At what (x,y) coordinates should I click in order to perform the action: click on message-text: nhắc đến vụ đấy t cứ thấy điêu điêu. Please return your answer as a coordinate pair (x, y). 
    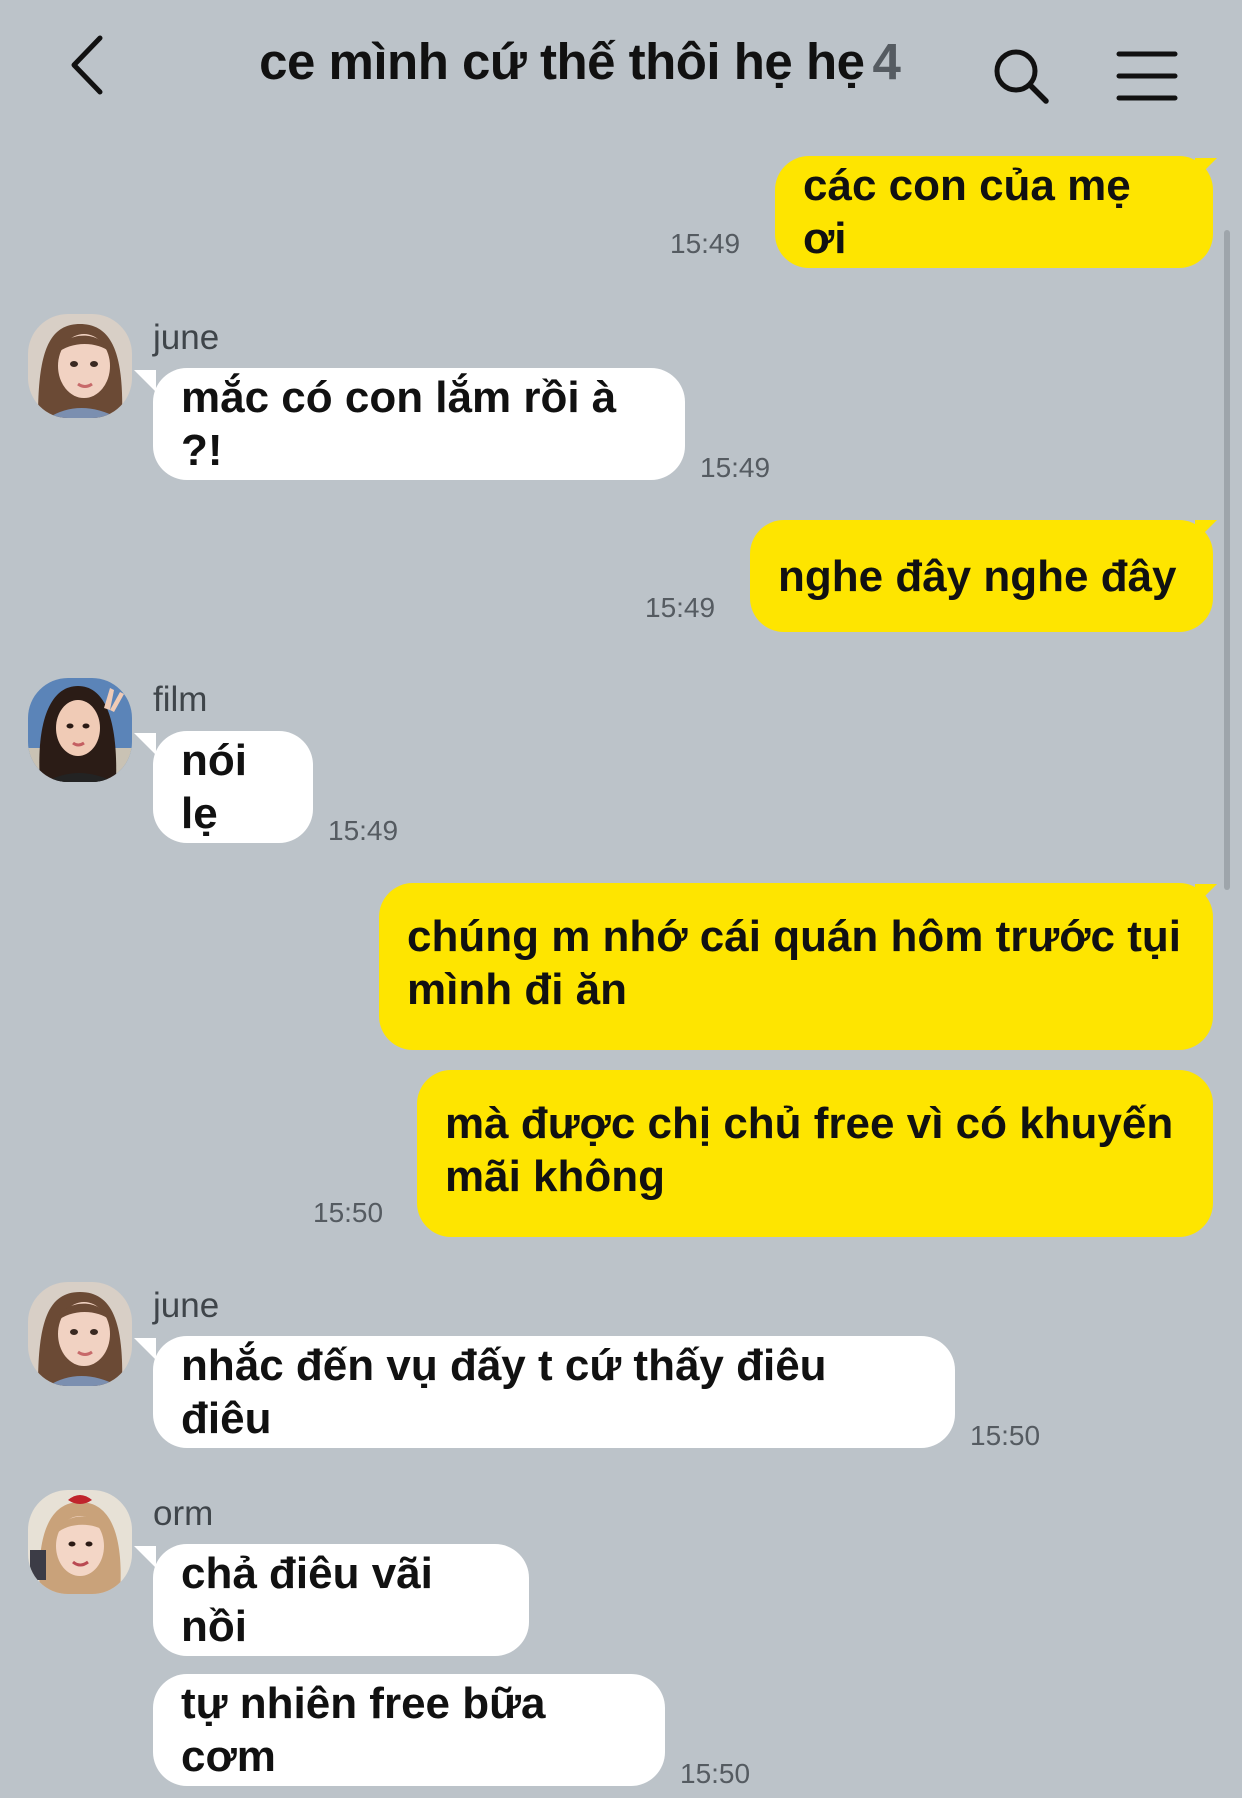
    Looking at the image, I should click on (504, 1392).